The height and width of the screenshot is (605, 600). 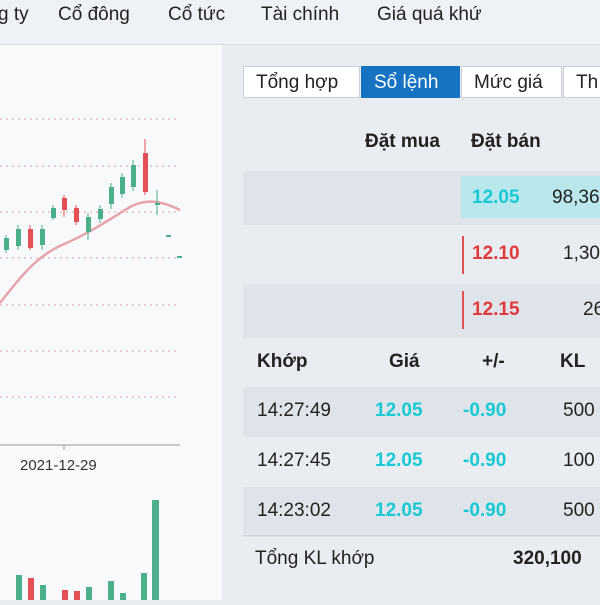 I want to click on nav-item-company: g ty, so click(x=14, y=15).